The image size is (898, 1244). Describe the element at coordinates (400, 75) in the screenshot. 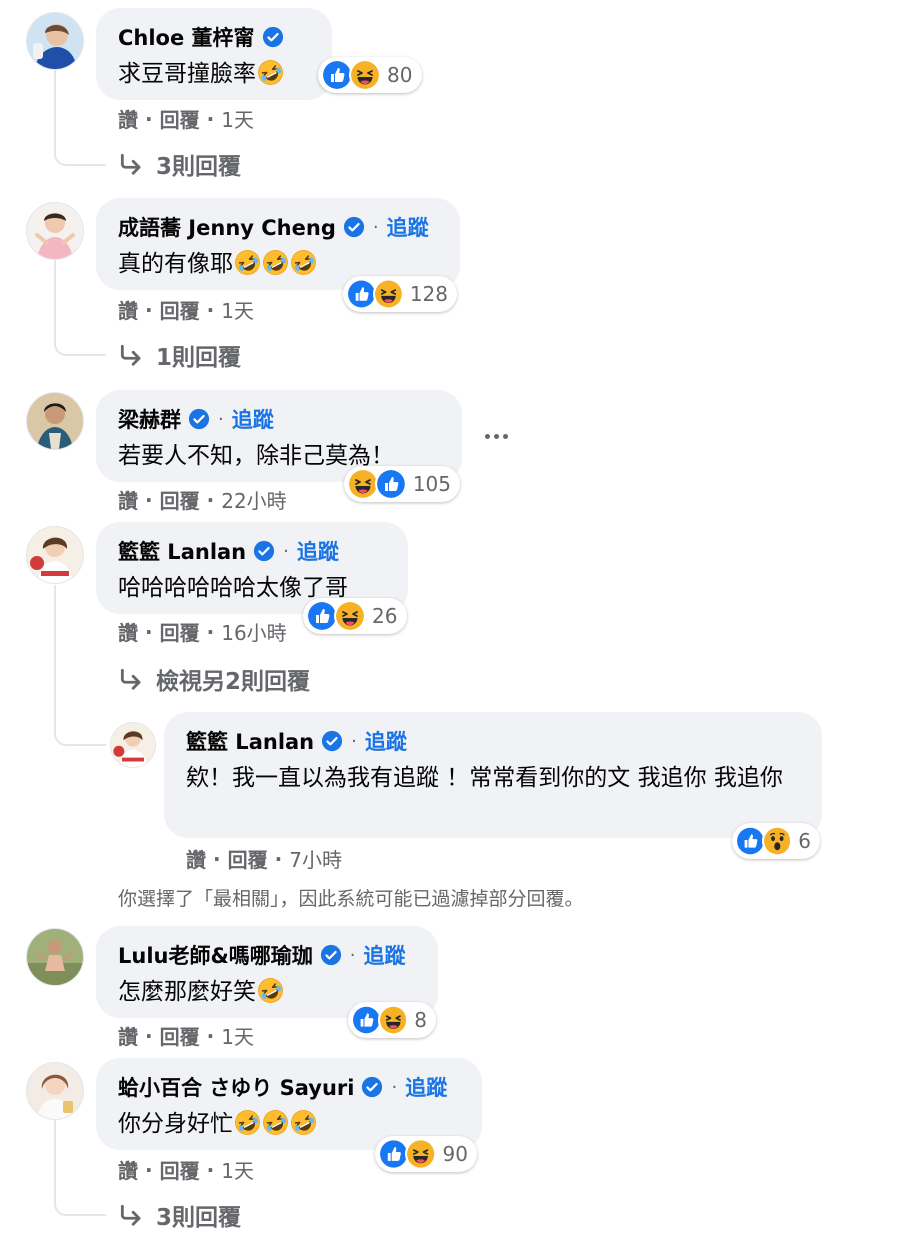

I see `reaction-count: 80` at that location.